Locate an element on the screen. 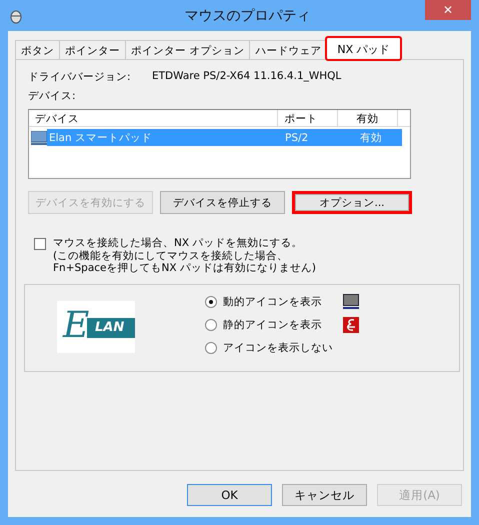  checkbox-label: (この機能を有効にしてマウスを接続した場合、 is located at coordinates (171, 256).